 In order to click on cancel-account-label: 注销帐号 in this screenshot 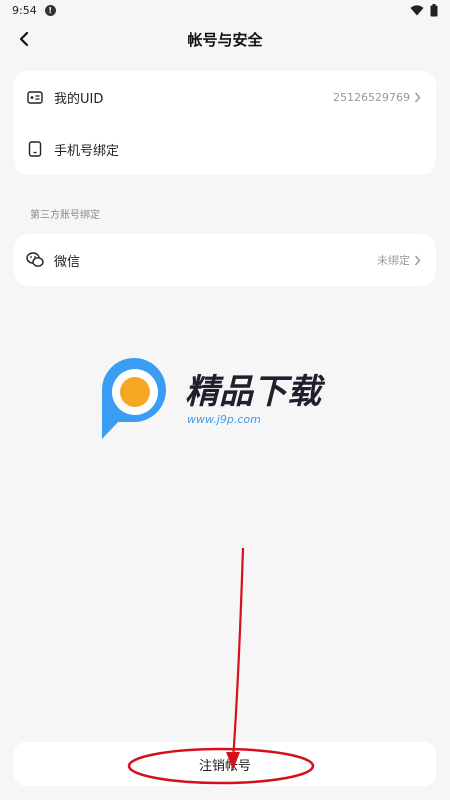, I will do `click(224, 766)`.